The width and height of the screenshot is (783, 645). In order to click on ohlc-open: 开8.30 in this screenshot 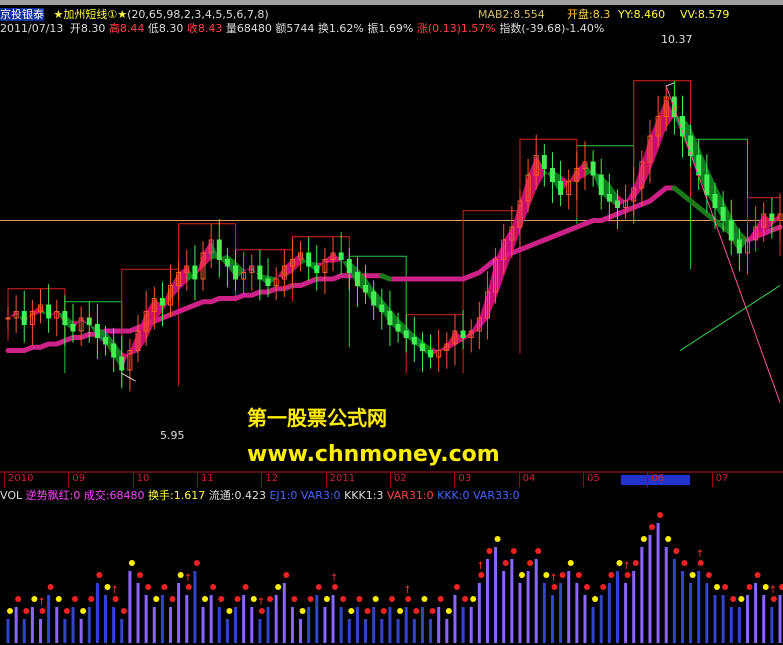, I will do `click(87, 28)`.